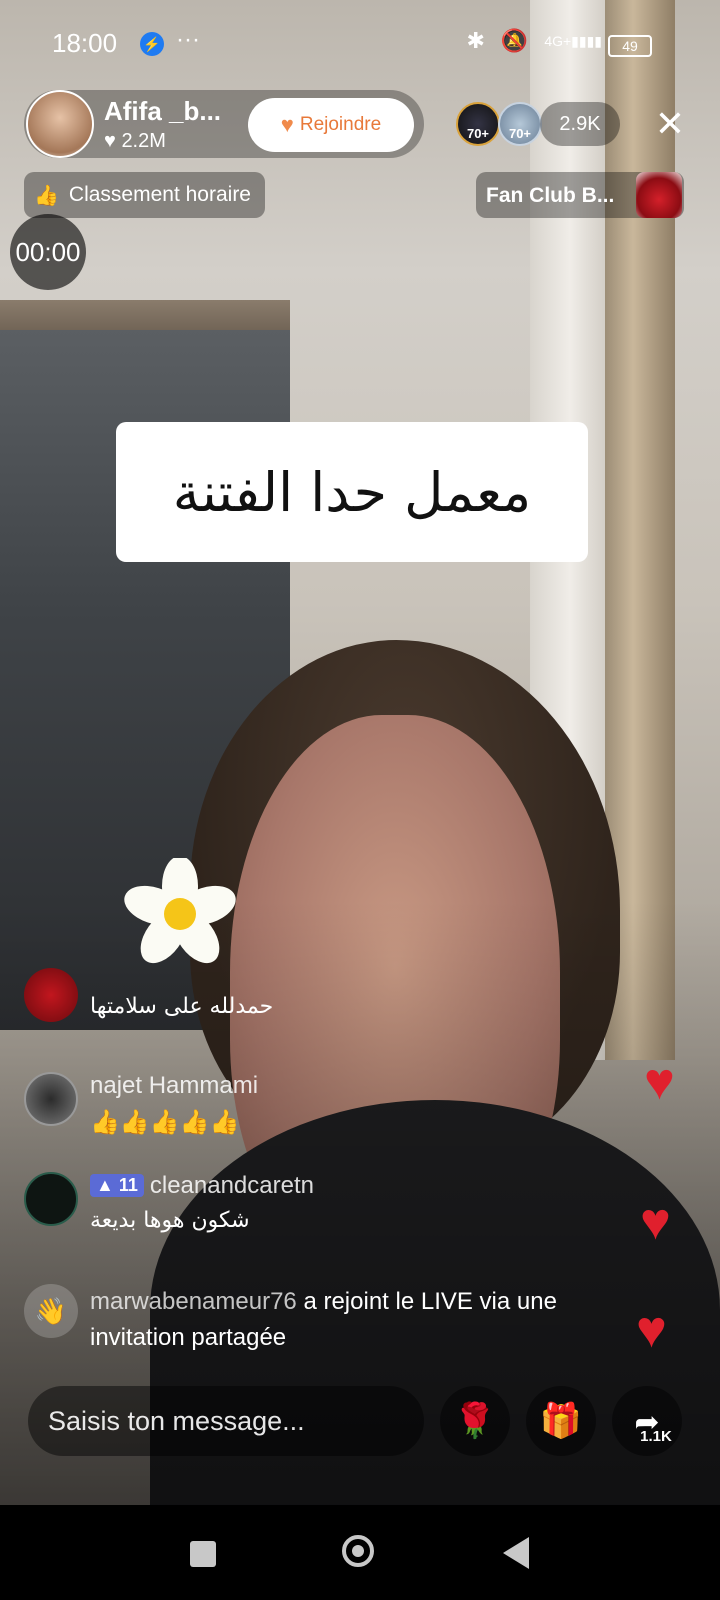 Image resolution: width=720 pixels, height=1600 pixels. I want to click on battery-icon: 49, so click(630, 46).